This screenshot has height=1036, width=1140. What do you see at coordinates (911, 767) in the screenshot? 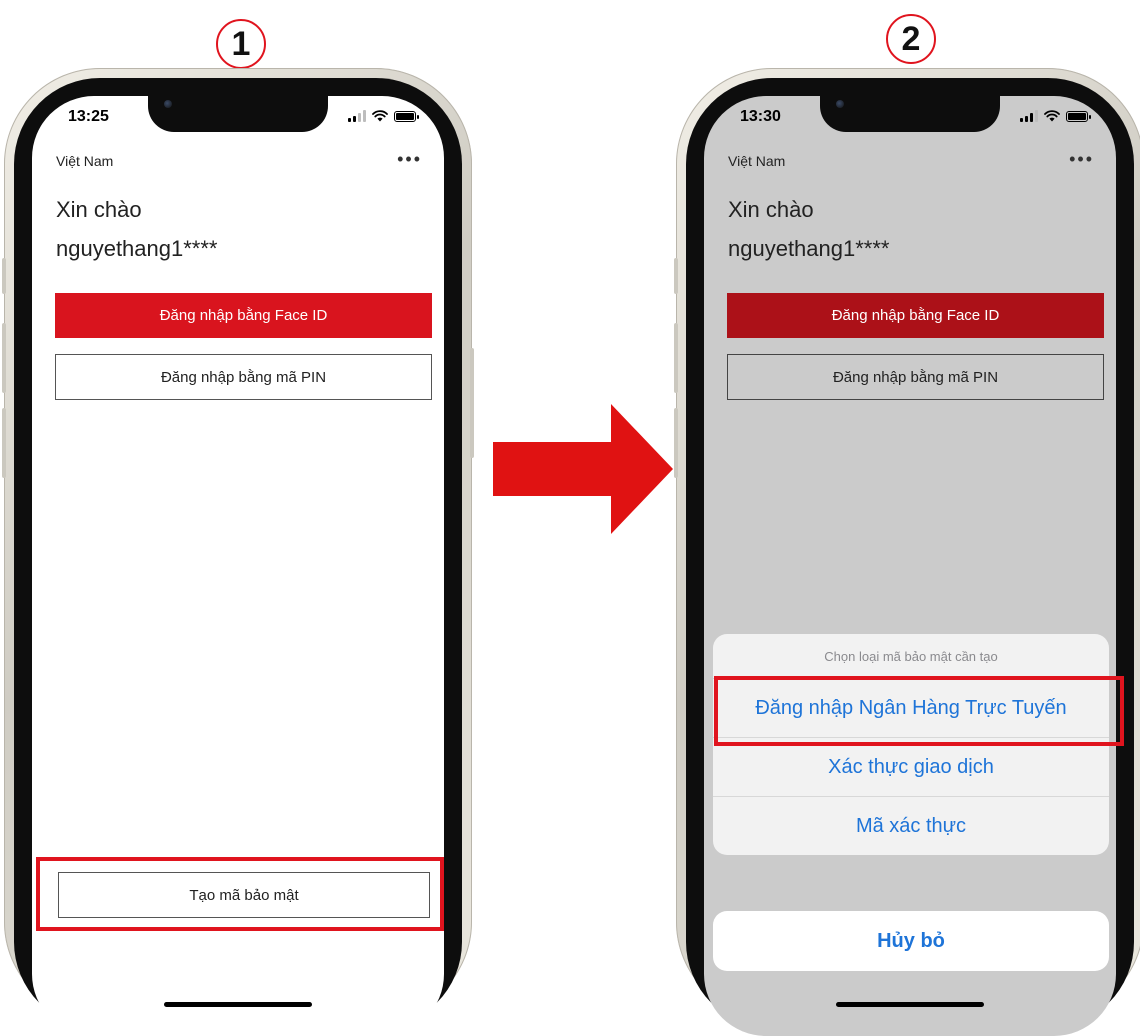
I see `option-transaction-auth: Xác thực giao dịch` at bounding box center [911, 767].